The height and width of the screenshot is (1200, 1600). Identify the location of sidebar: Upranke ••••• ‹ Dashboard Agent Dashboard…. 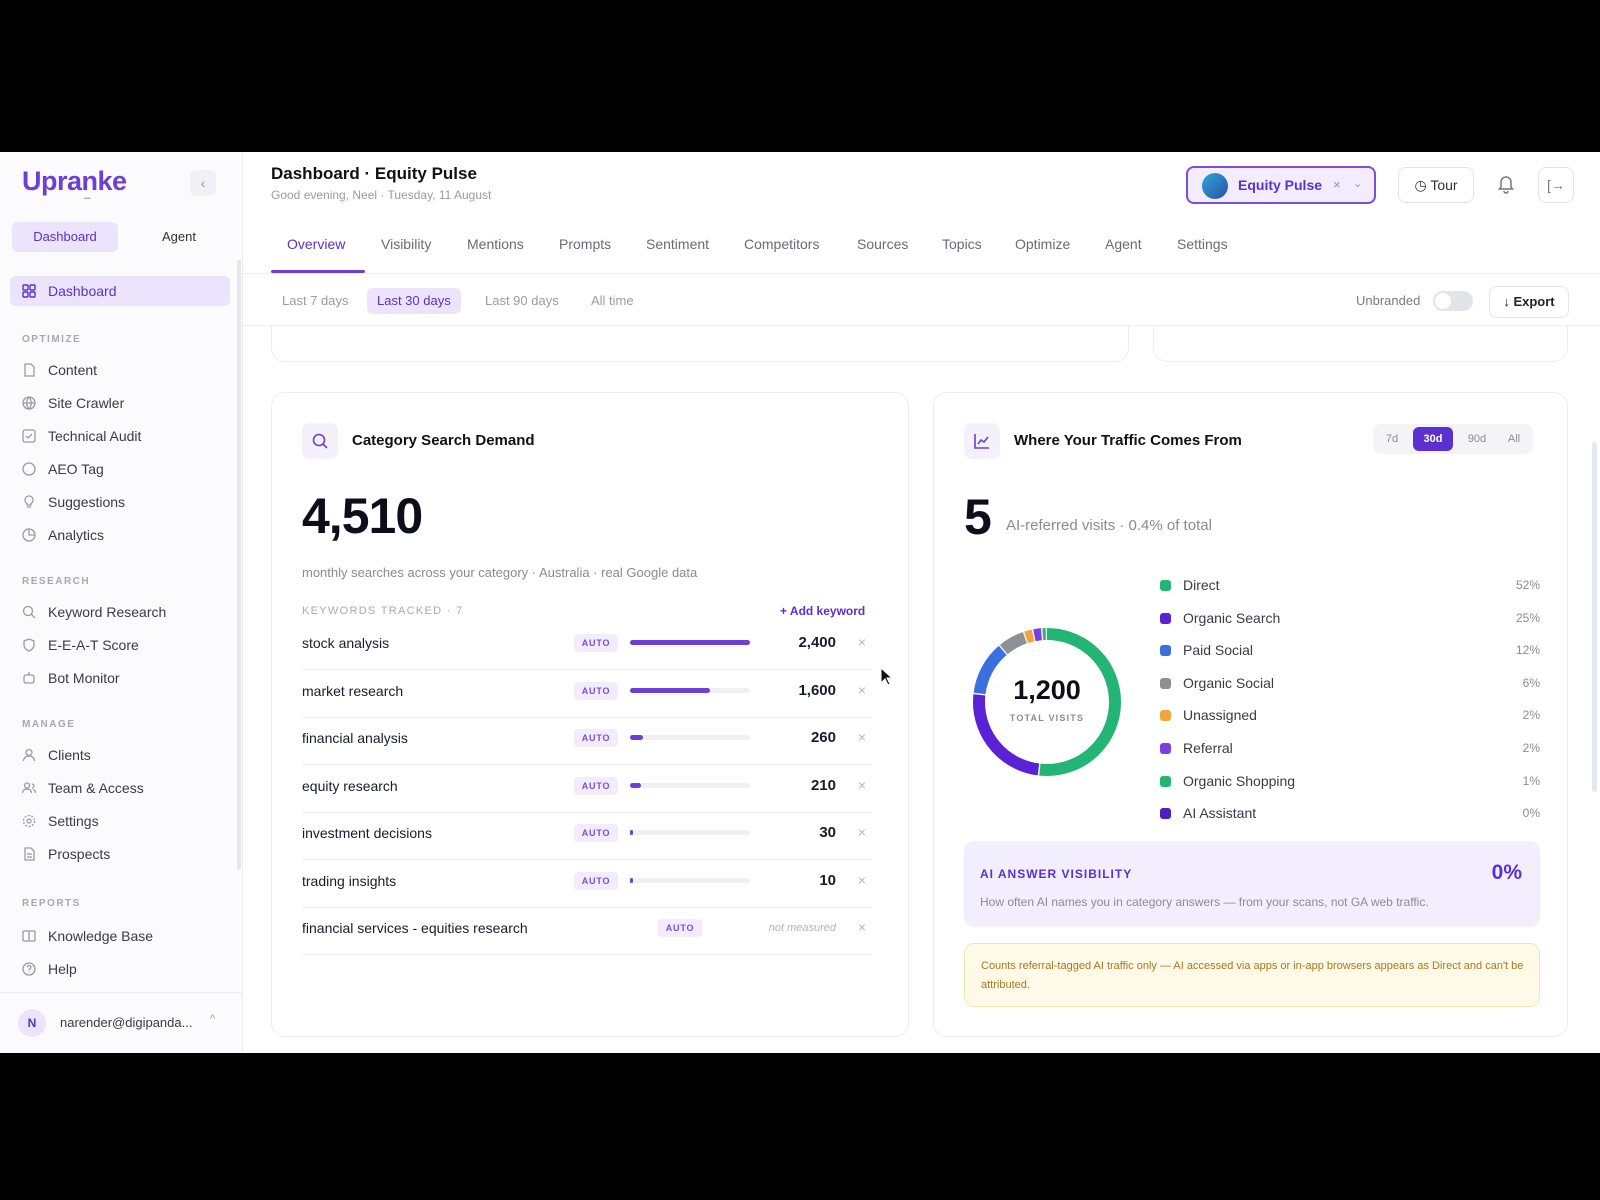
(121, 602).